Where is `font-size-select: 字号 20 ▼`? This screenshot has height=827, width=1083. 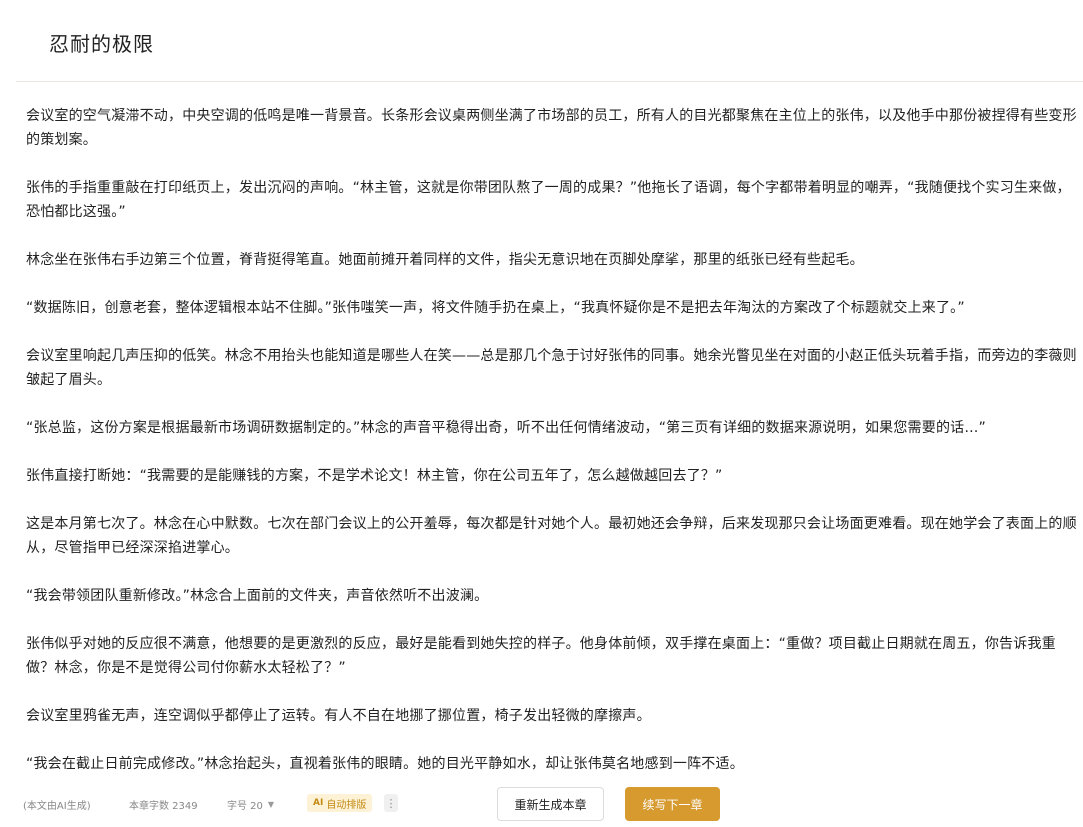
font-size-select: 字号 20 ▼ is located at coordinates (250, 804).